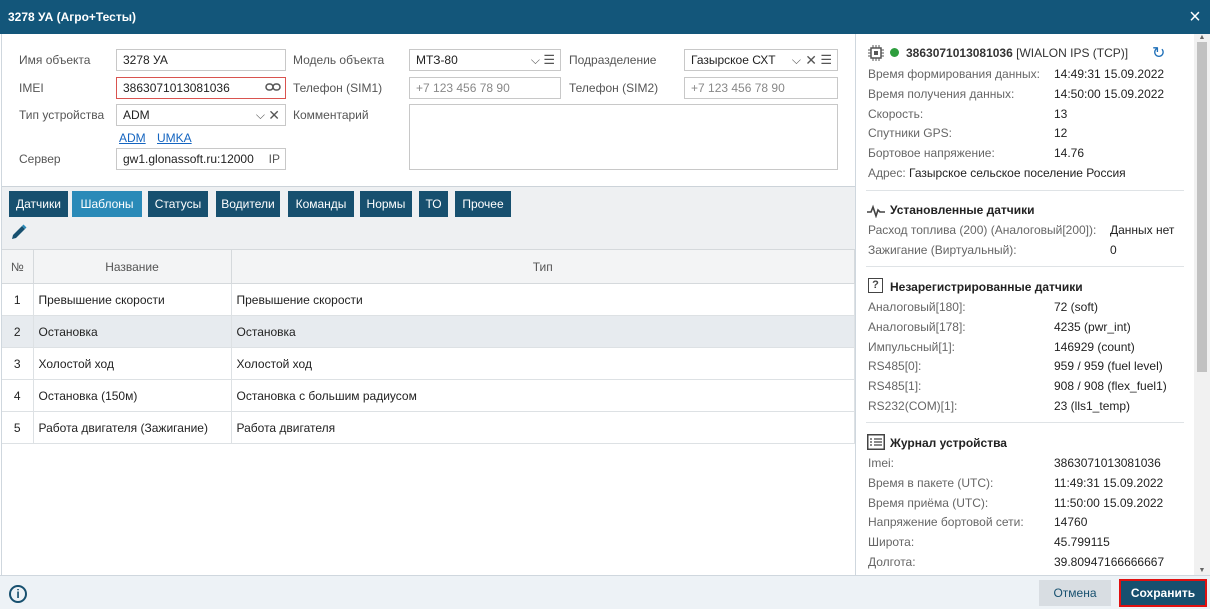  What do you see at coordinates (18, 395) in the screenshot?
I see `row-number: 4` at bounding box center [18, 395].